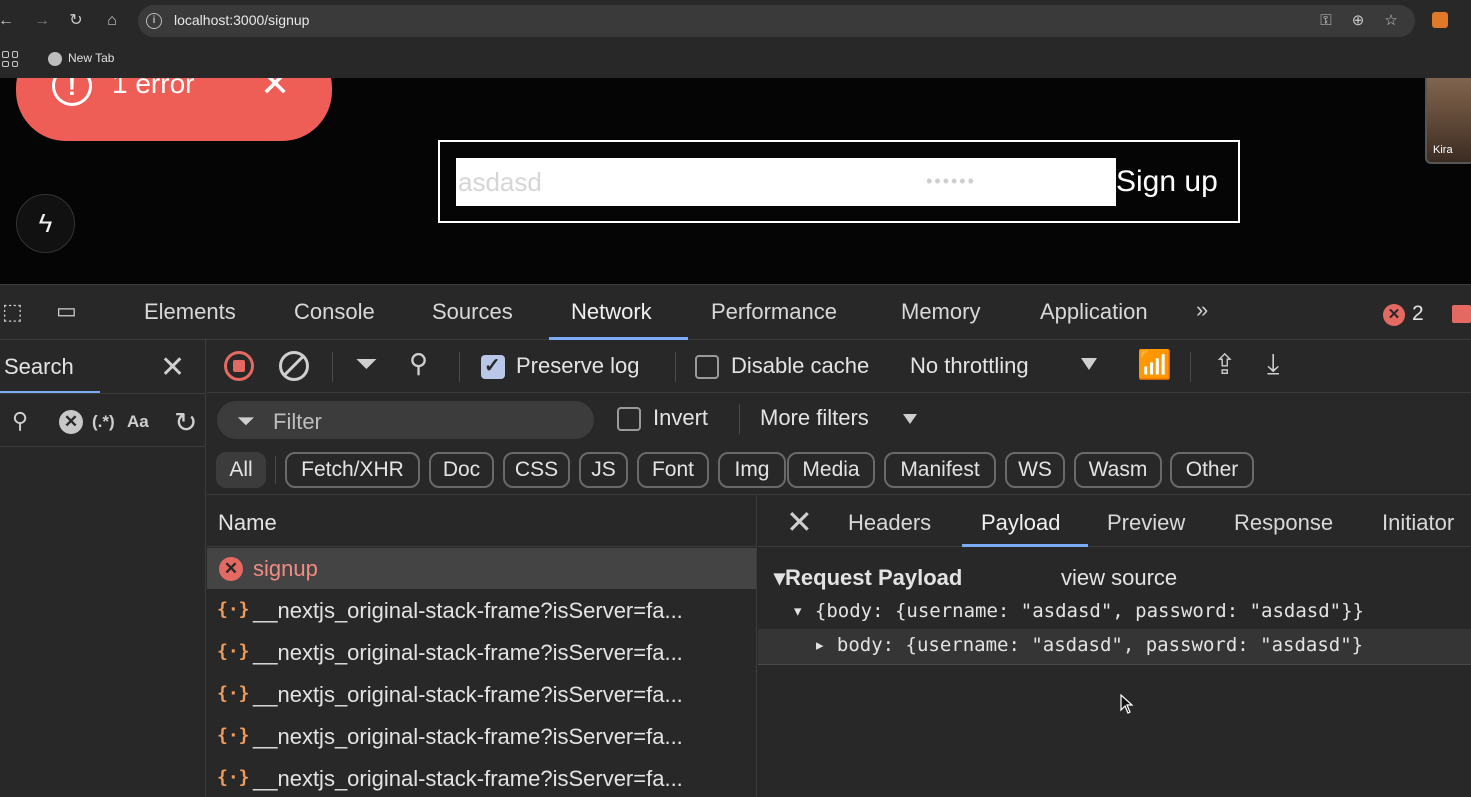  What do you see at coordinates (66, 311) in the screenshot?
I see `device-toolbar-icon: ▭` at bounding box center [66, 311].